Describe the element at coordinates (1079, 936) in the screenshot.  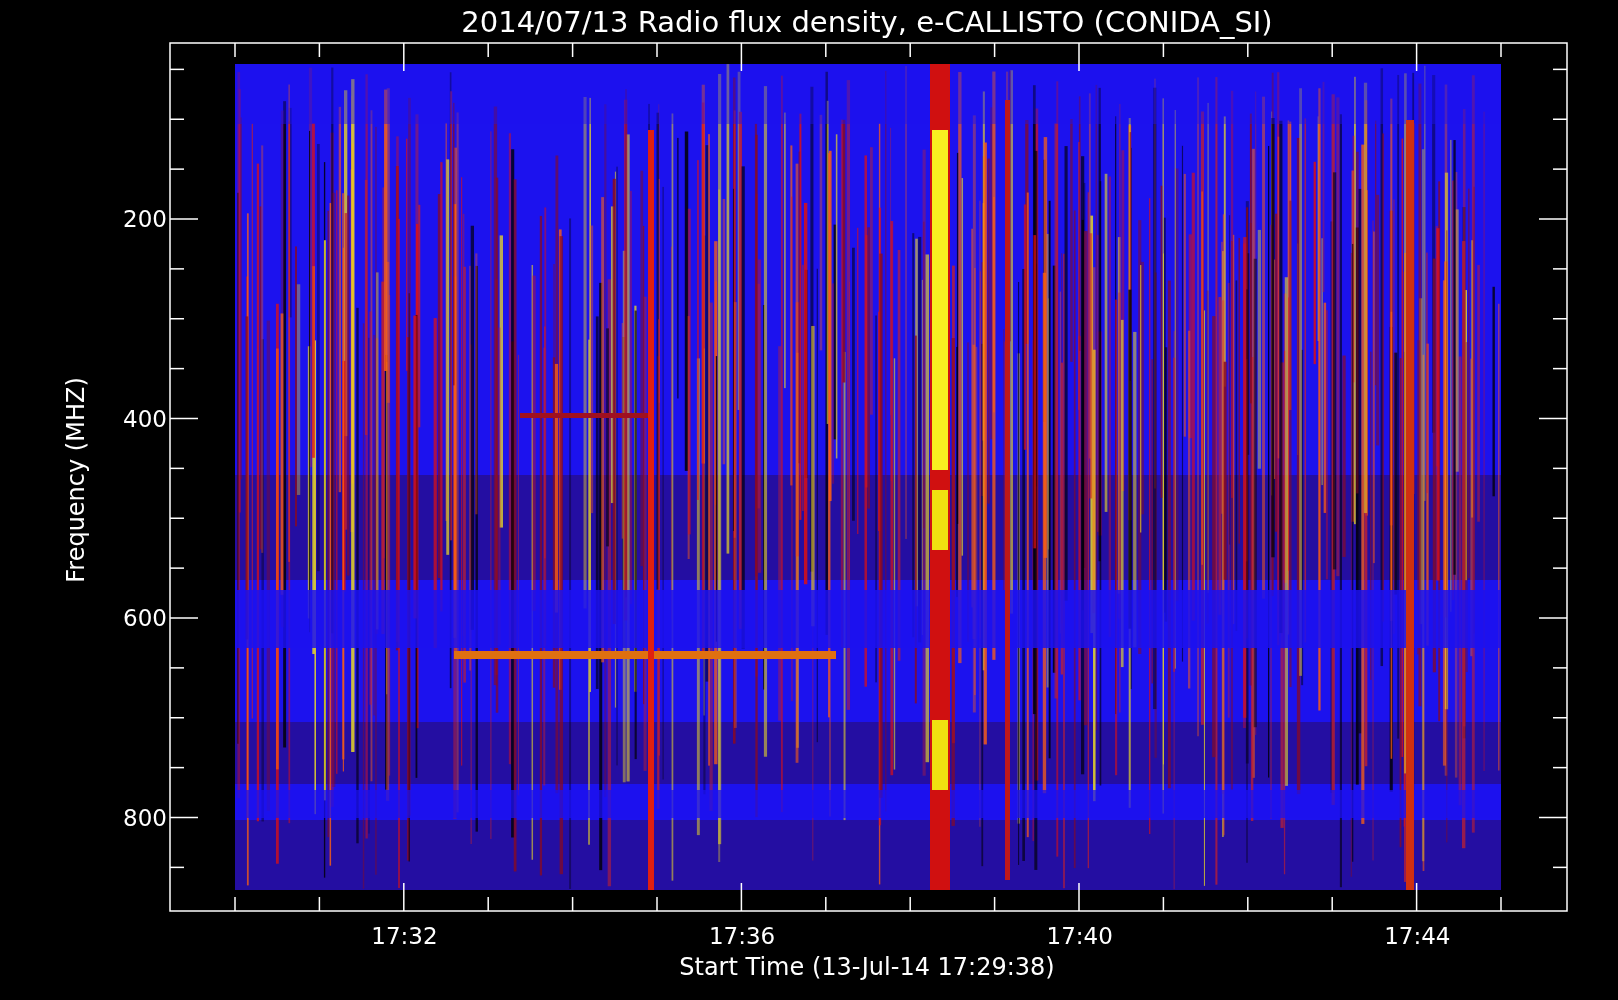
I see `tick-label: 17:40` at that location.